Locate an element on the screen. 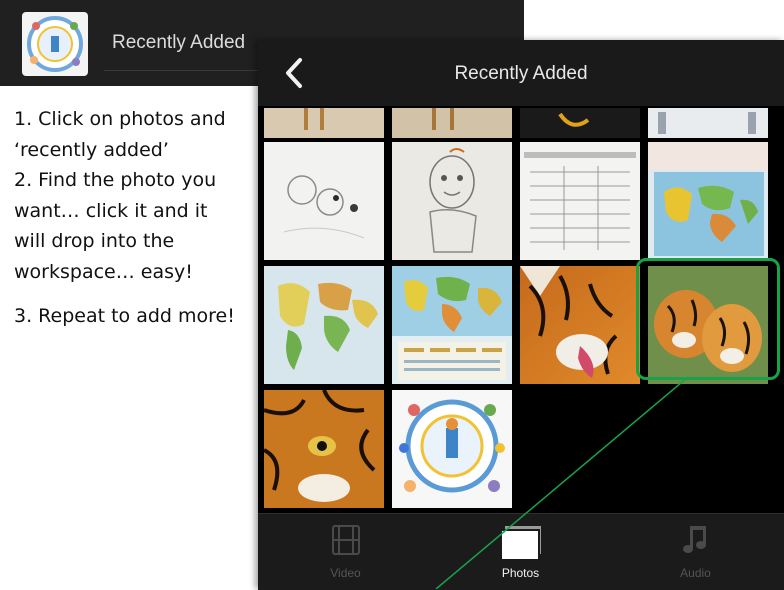 The height and width of the screenshot is (590, 784). tab-photos: Photos is located at coordinates (520, 552).